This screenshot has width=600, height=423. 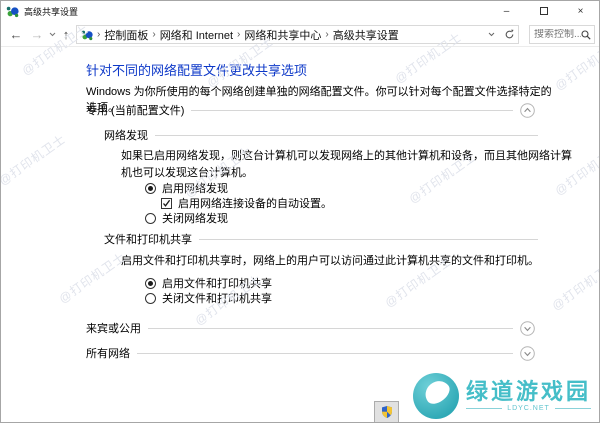 What do you see at coordinates (509, 34) in the screenshot?
I see `refresh-icon` at bounding box center [509, 34].